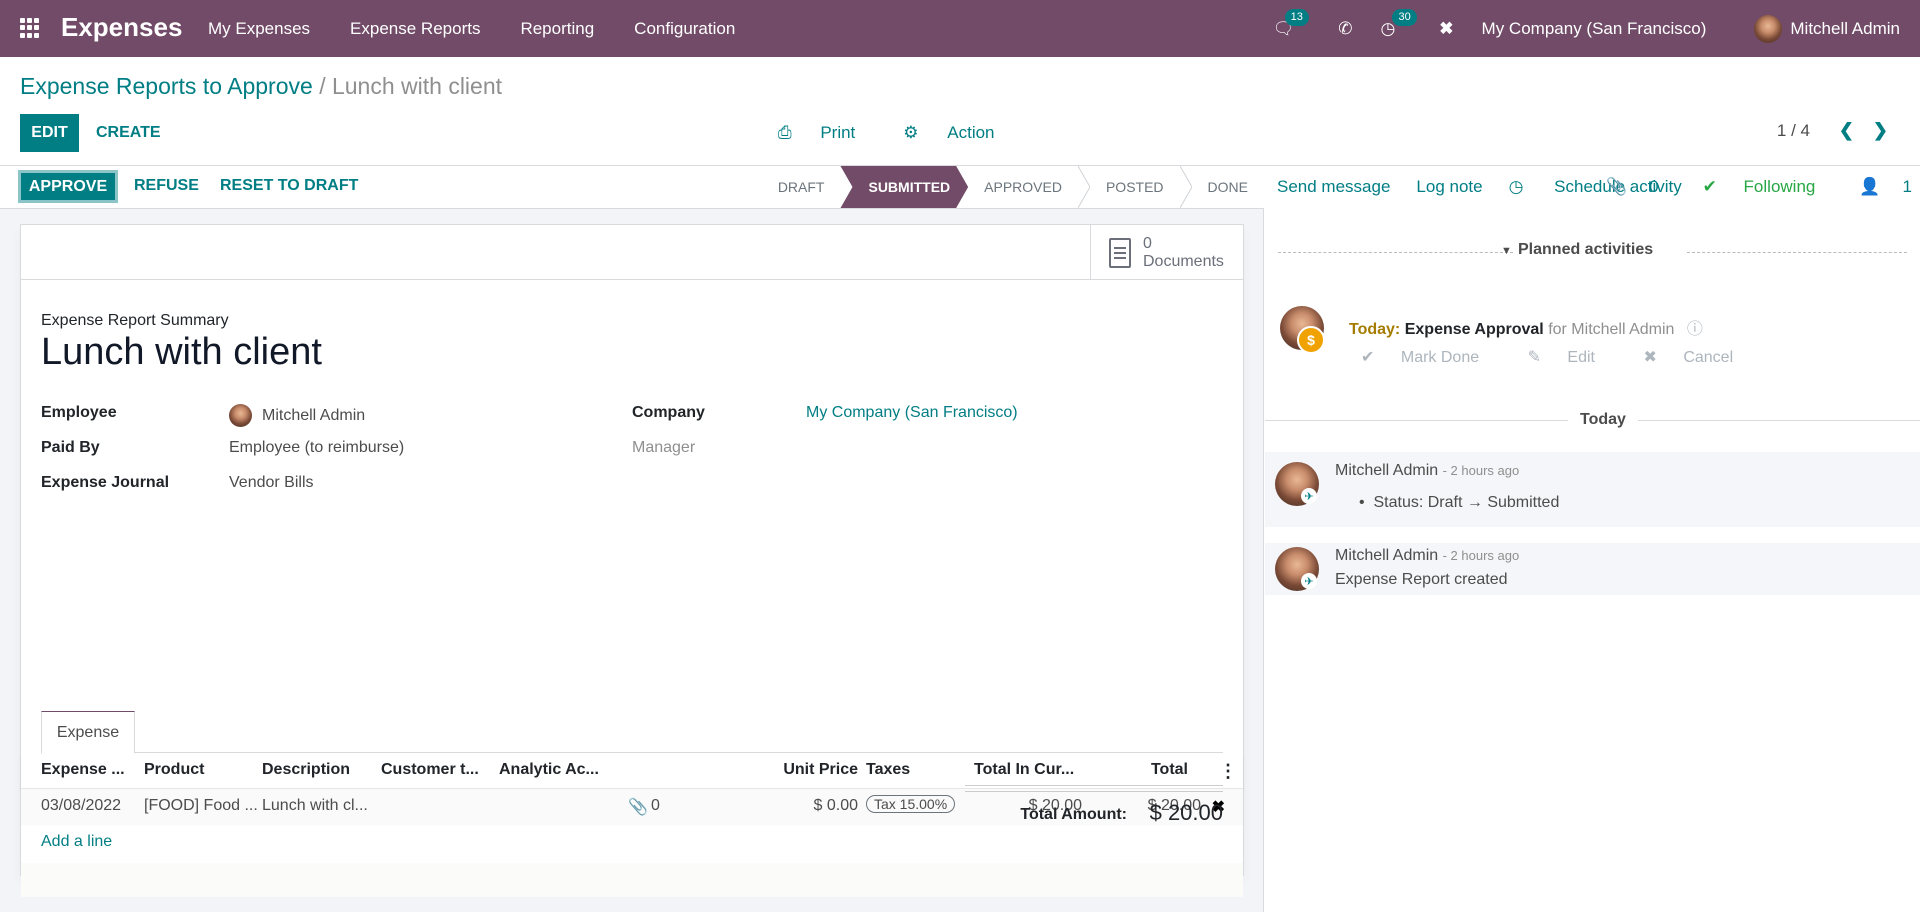 The height and width of the screenshot is (912, 1920). I want to click on refuse-button: REFUSE, so click(166, 186).